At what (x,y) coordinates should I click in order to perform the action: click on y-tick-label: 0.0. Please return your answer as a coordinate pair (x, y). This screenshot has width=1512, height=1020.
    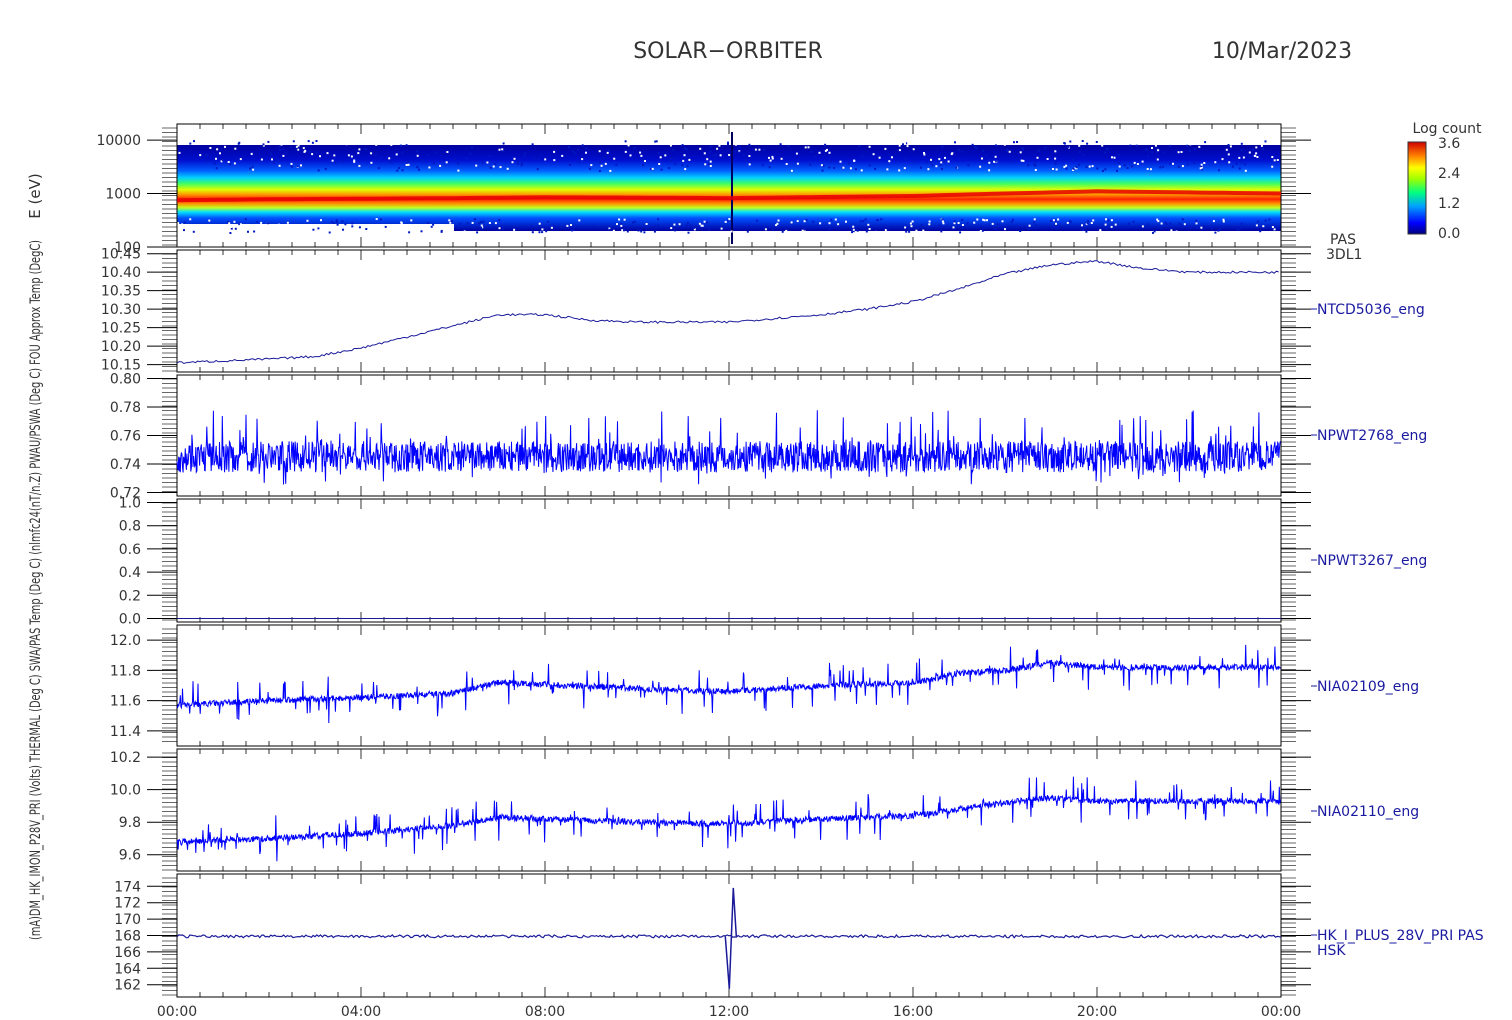
    Looking at the image, I should click on (130, 620).